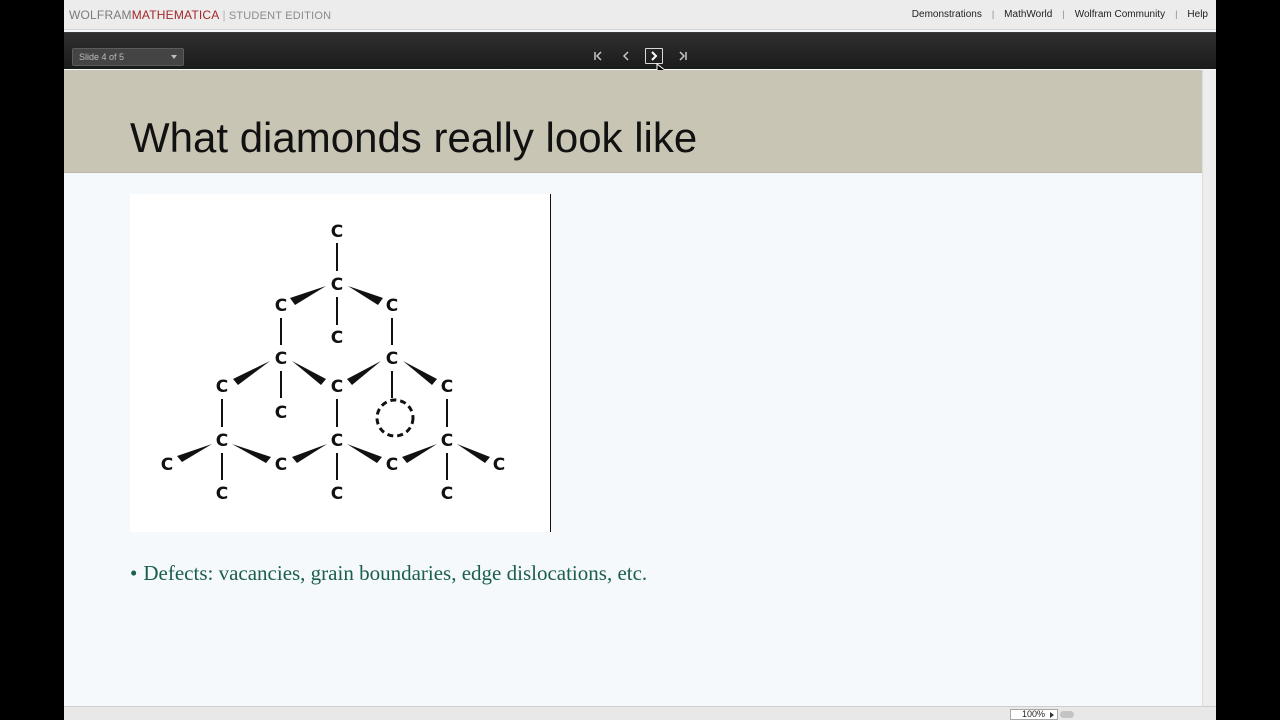  What do you see at coordinates (102, 57) in the screenshot?
I see `slide-selector-label: Slide 4 of 5` at bounding box center [102, 57].